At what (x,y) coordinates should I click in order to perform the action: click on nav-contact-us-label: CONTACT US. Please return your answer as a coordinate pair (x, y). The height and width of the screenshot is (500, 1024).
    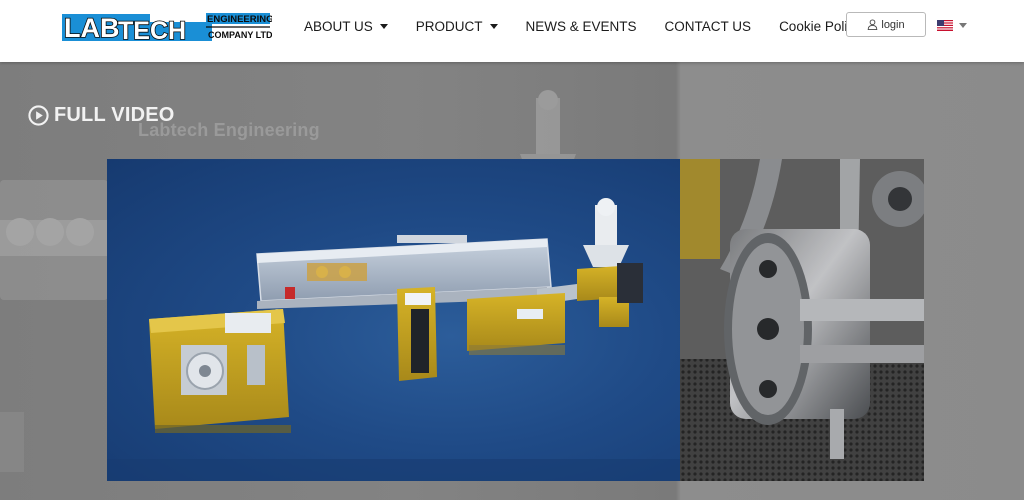
    Looking at the image, I should click on (708, 26).